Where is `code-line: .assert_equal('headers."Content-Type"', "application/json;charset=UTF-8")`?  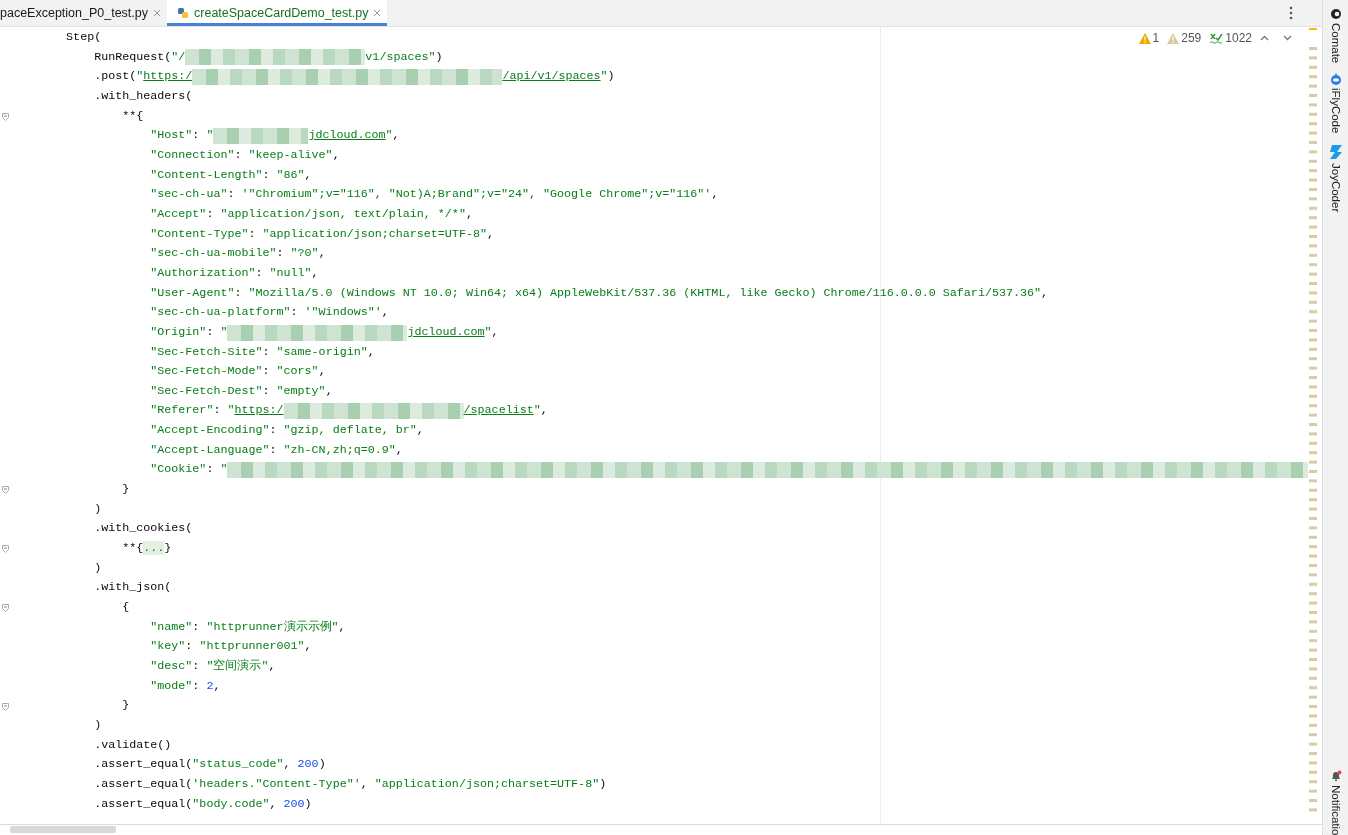 code-line: .assert_equal('headers."Content-Type"', "application/json;charset=UTF-8") is located at coordinates (350, 784).